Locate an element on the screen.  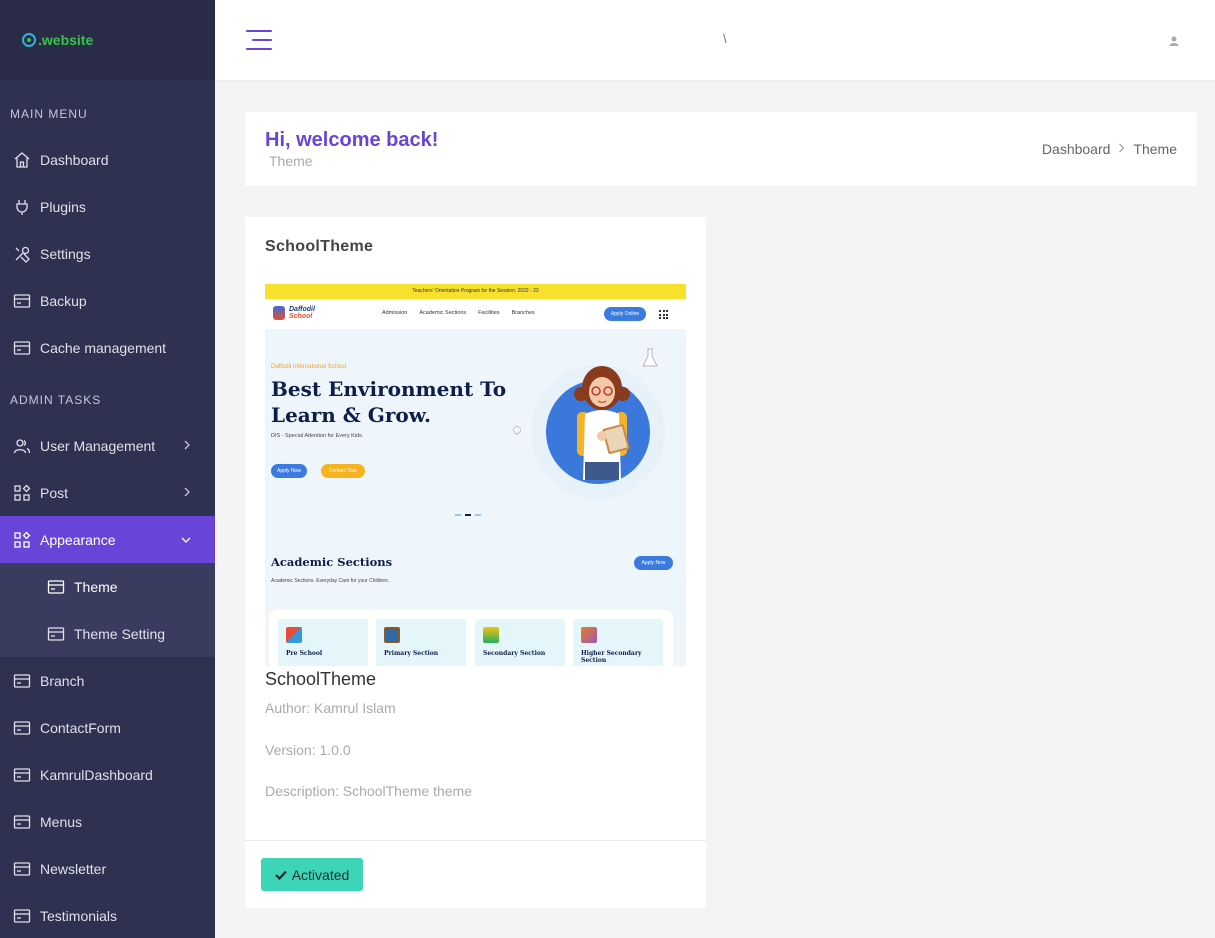
users-icon is located at coordinates (22, 446).